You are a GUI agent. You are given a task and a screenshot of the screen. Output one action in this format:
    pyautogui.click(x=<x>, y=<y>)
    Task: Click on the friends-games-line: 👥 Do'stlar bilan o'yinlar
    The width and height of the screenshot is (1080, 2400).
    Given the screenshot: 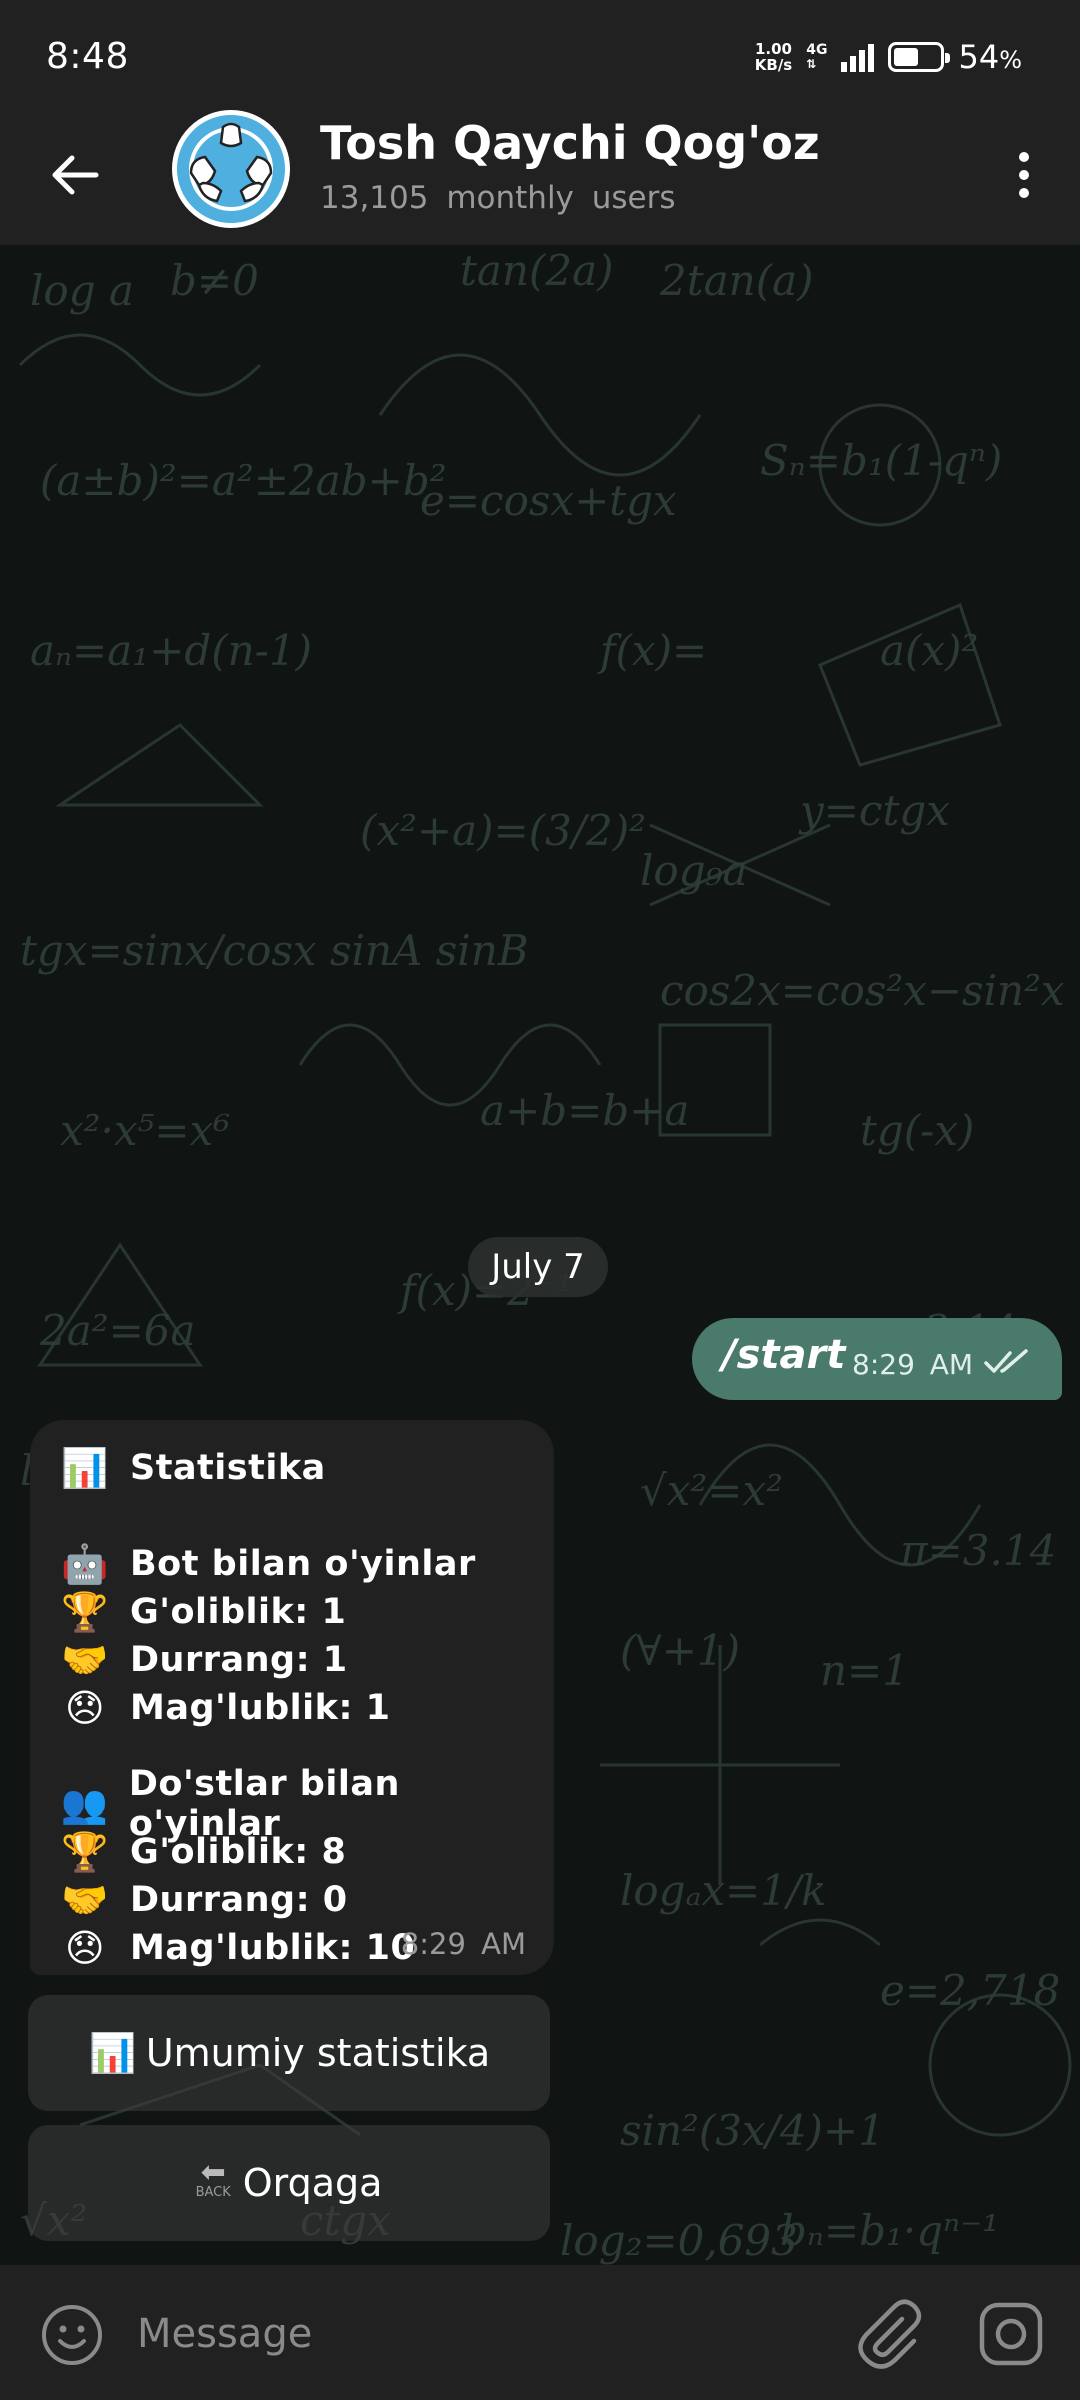 What is the action you would take?
    pyautogui.click(x=230, y=1804)
    